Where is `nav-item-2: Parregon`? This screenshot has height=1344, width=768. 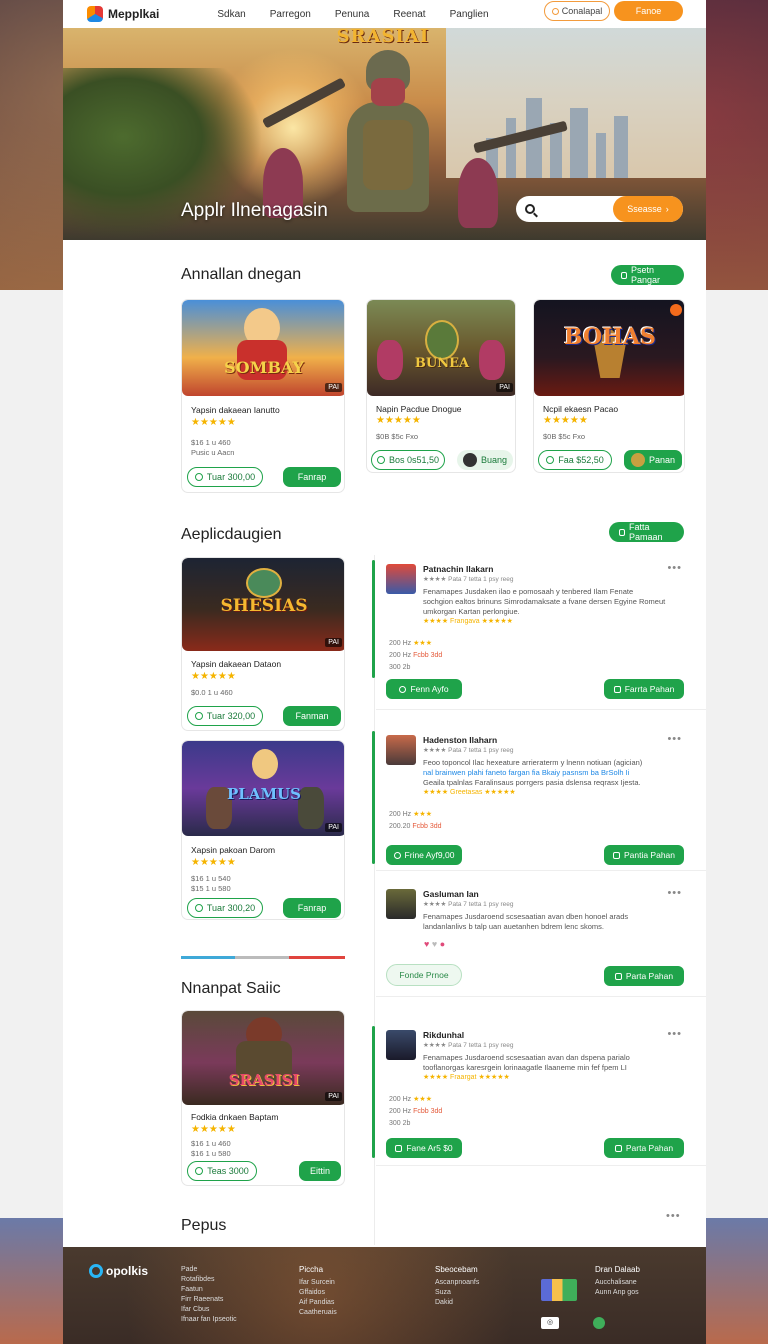
nav-item-2: Parregon is located at coordinates (290, 14).